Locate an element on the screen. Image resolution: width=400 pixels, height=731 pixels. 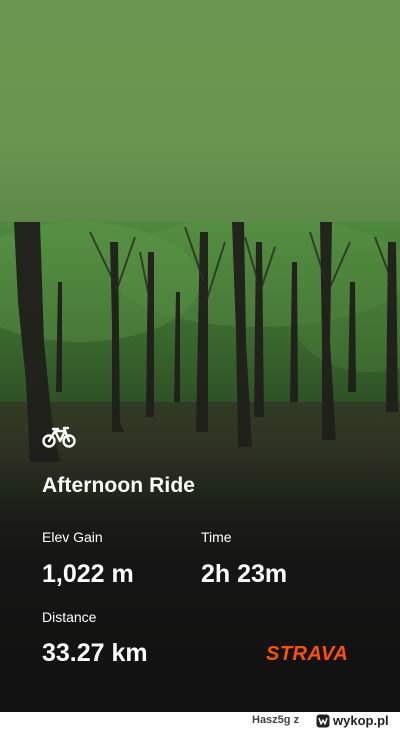
footer-site: wykop.pl is located at coordinates (361, 720).